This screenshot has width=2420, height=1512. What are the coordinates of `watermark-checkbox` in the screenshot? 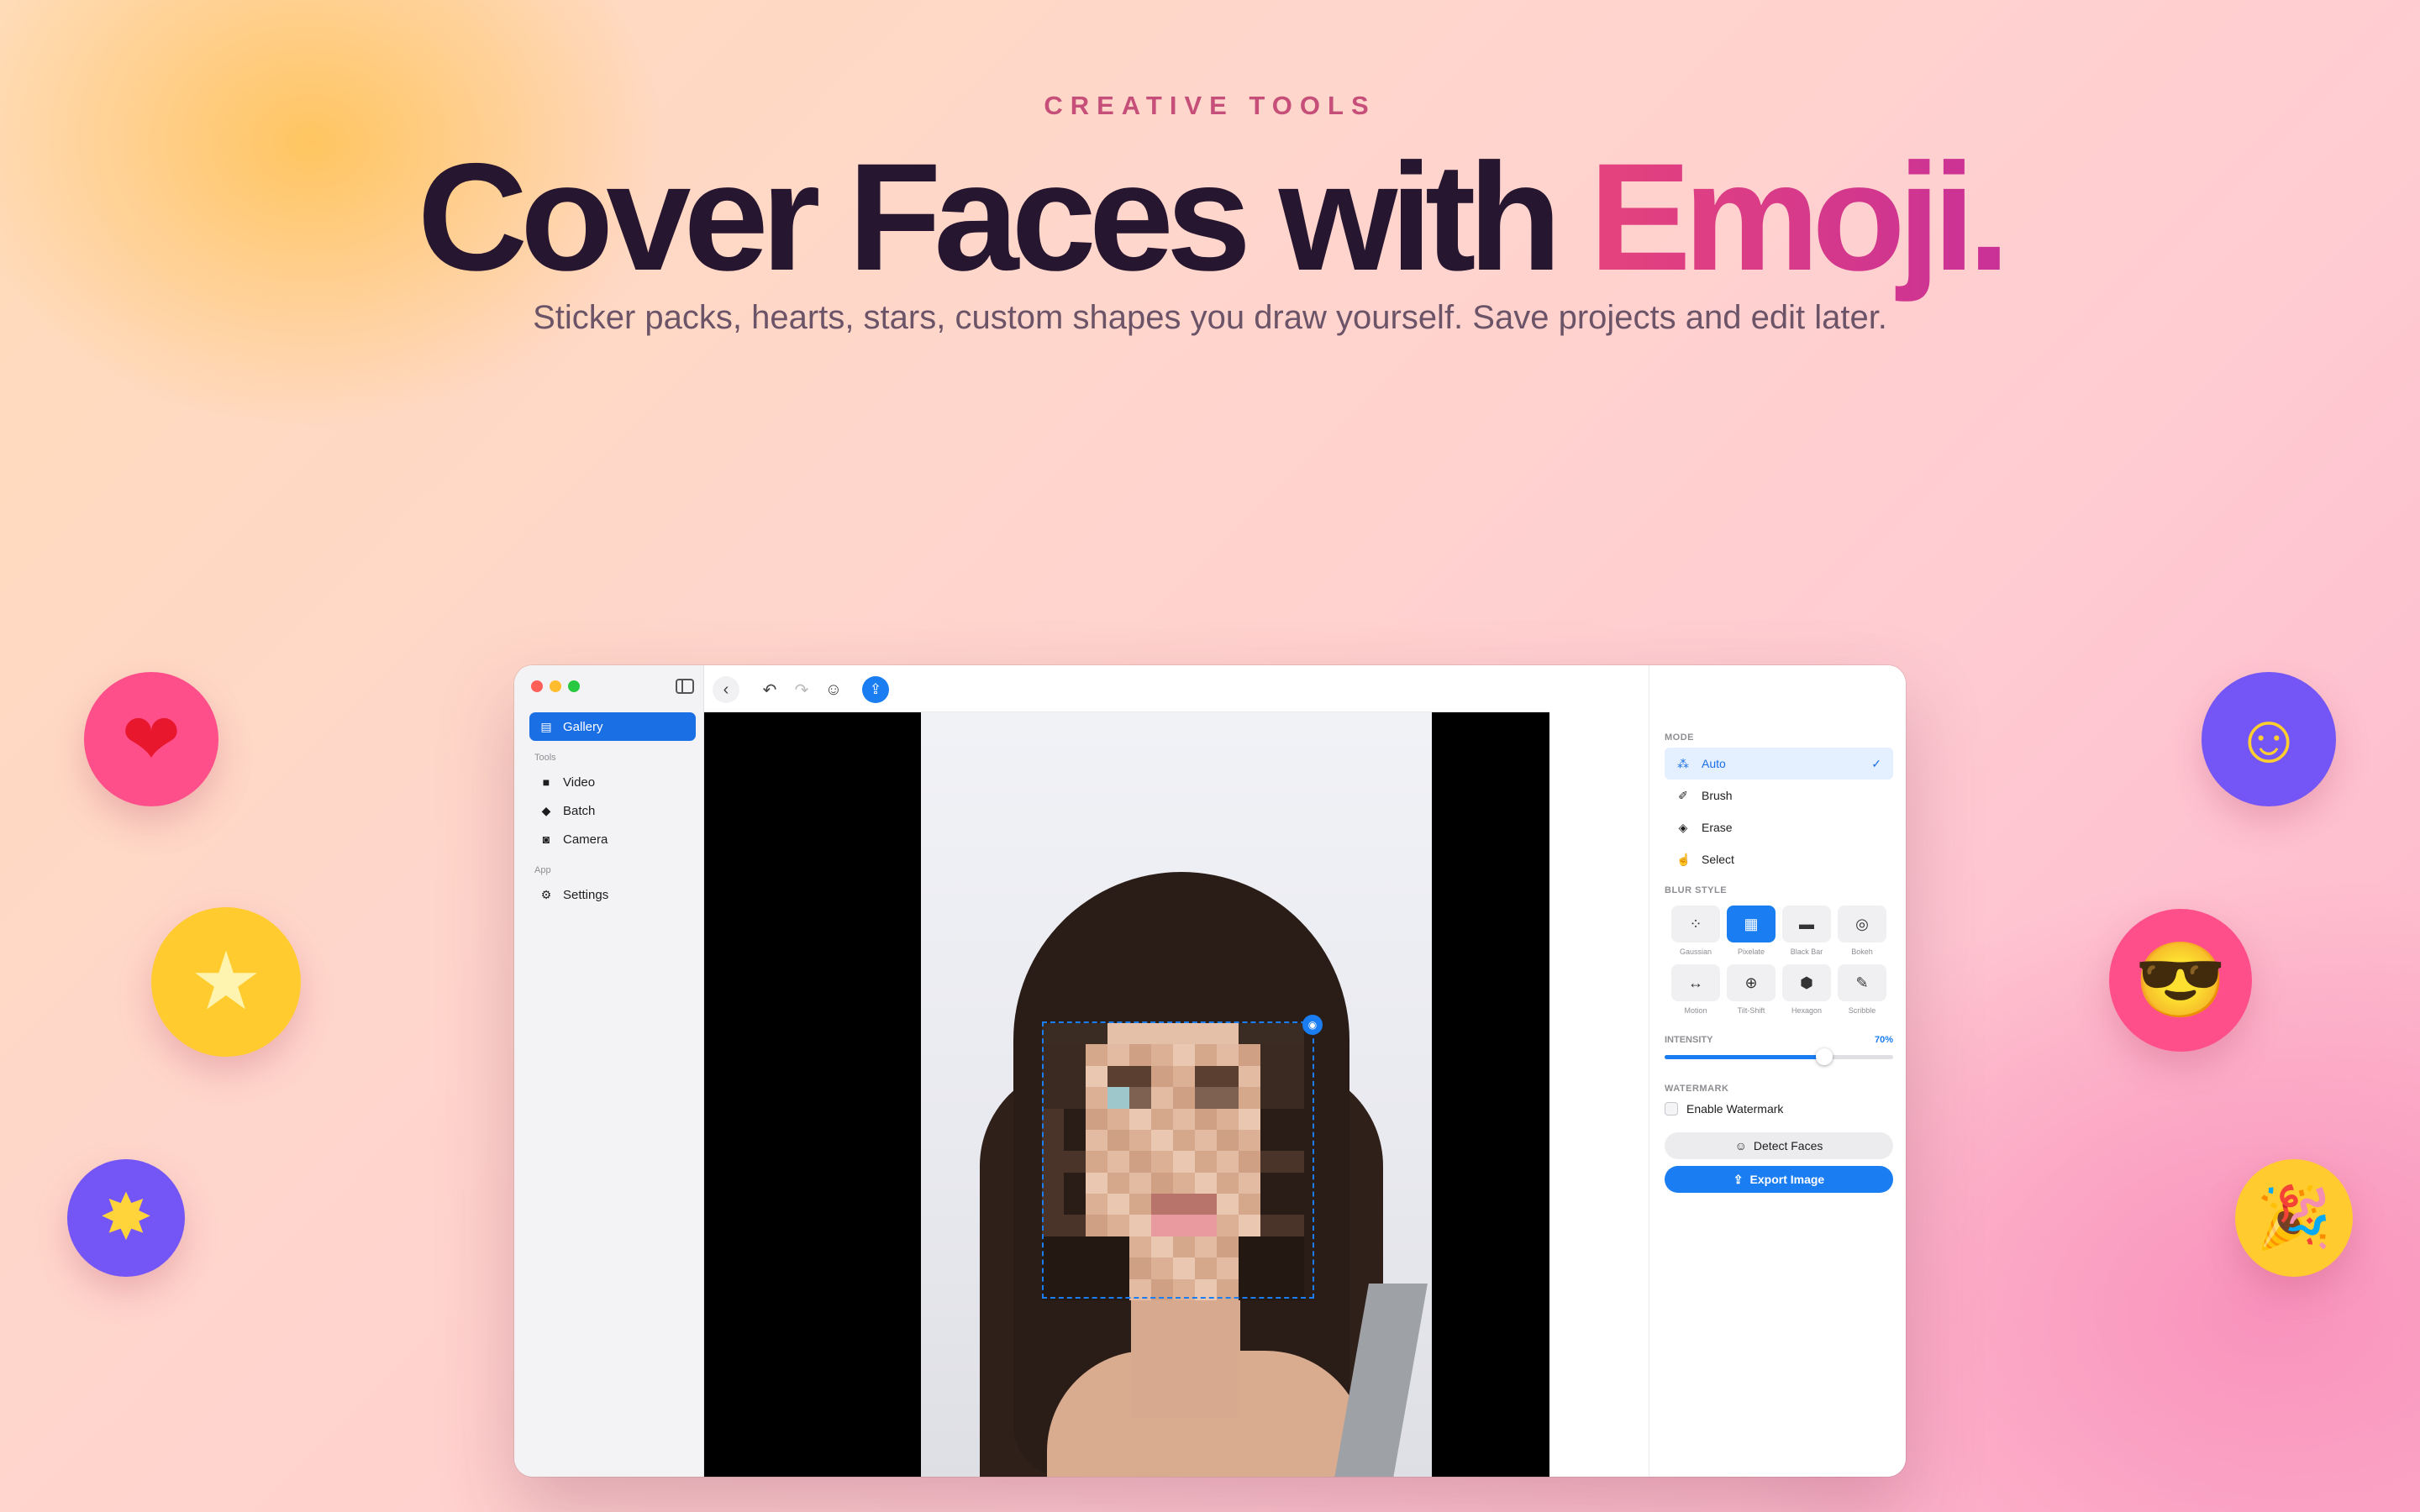 It's located at (1671, 1109).